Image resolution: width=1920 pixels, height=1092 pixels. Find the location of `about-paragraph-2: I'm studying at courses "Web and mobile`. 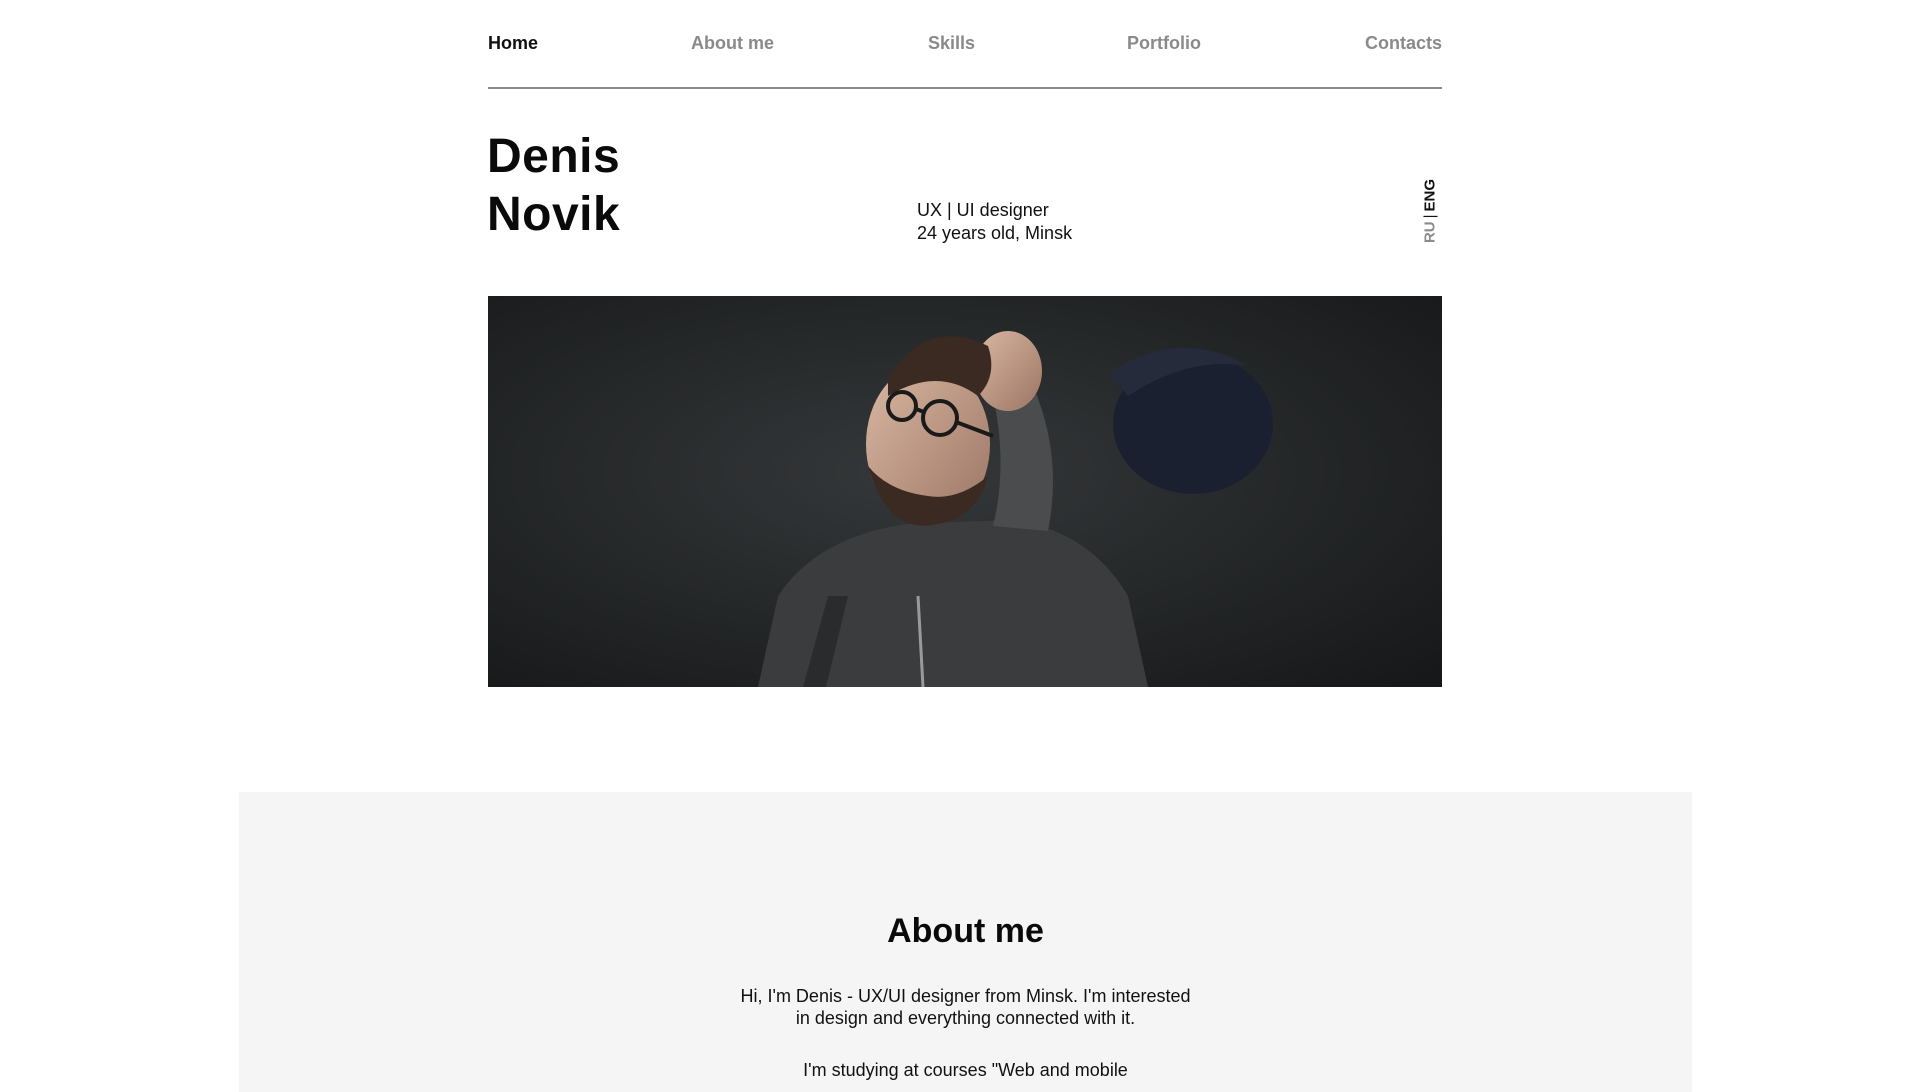

about-paragraph-2: I'm studying at courses "Web and mobile is located at coordinates (965, 1070).